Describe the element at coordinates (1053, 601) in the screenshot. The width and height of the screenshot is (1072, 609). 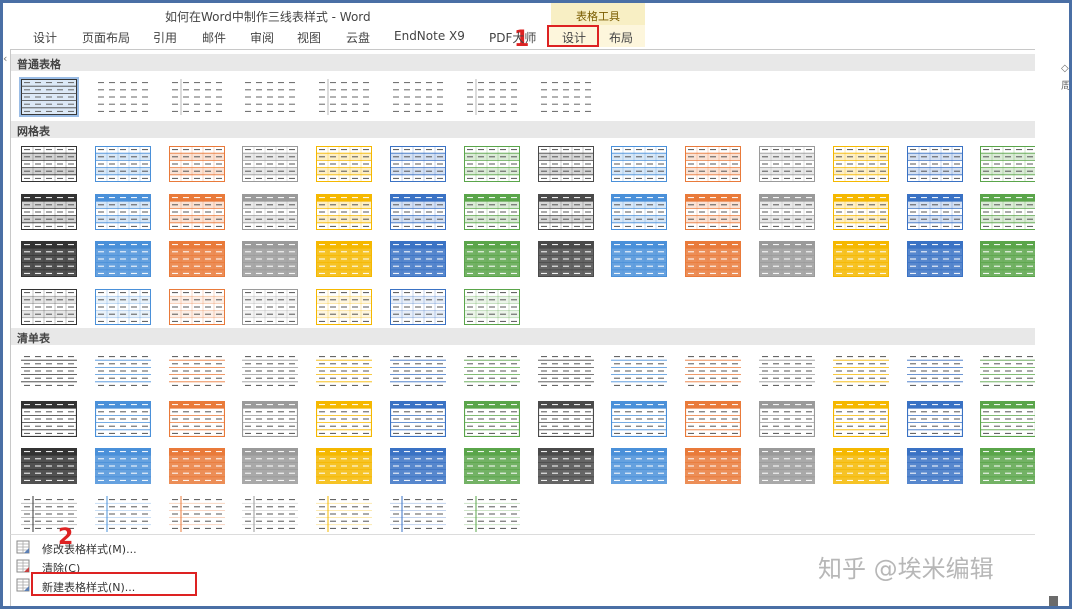
I see `scrollbar-corner` at that location.